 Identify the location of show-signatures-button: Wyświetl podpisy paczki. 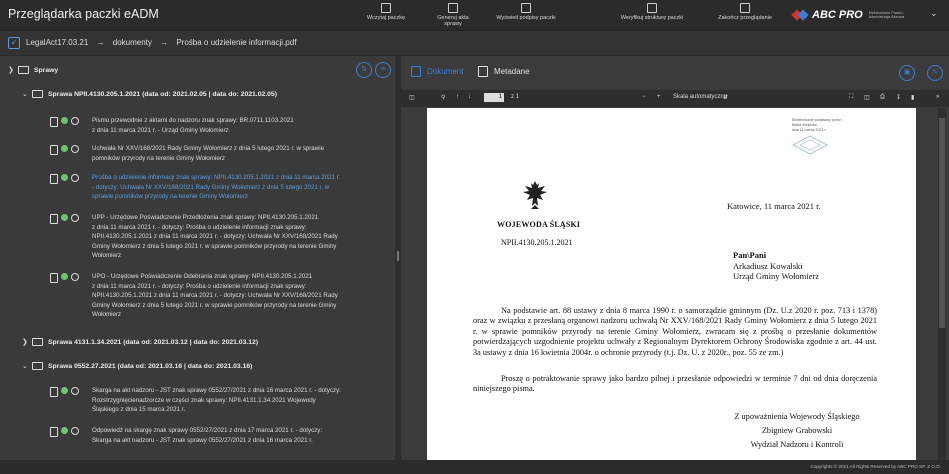
(526, 15).